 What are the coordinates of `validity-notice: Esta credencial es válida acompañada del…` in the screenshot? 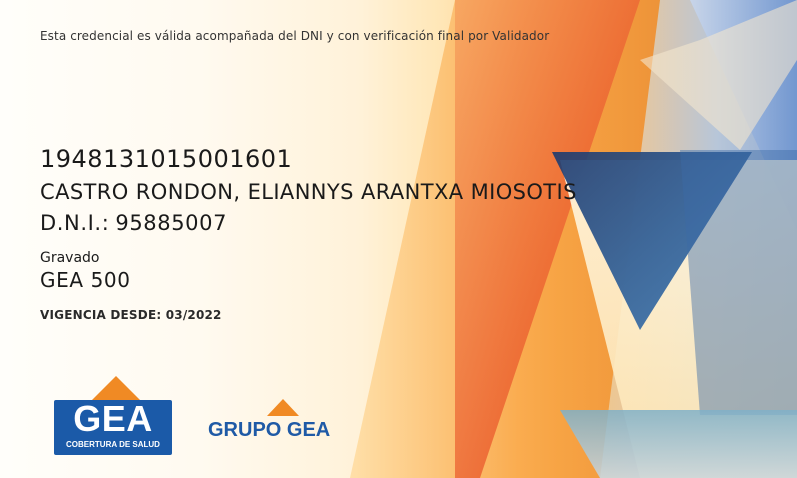 It's located at (295, 36).